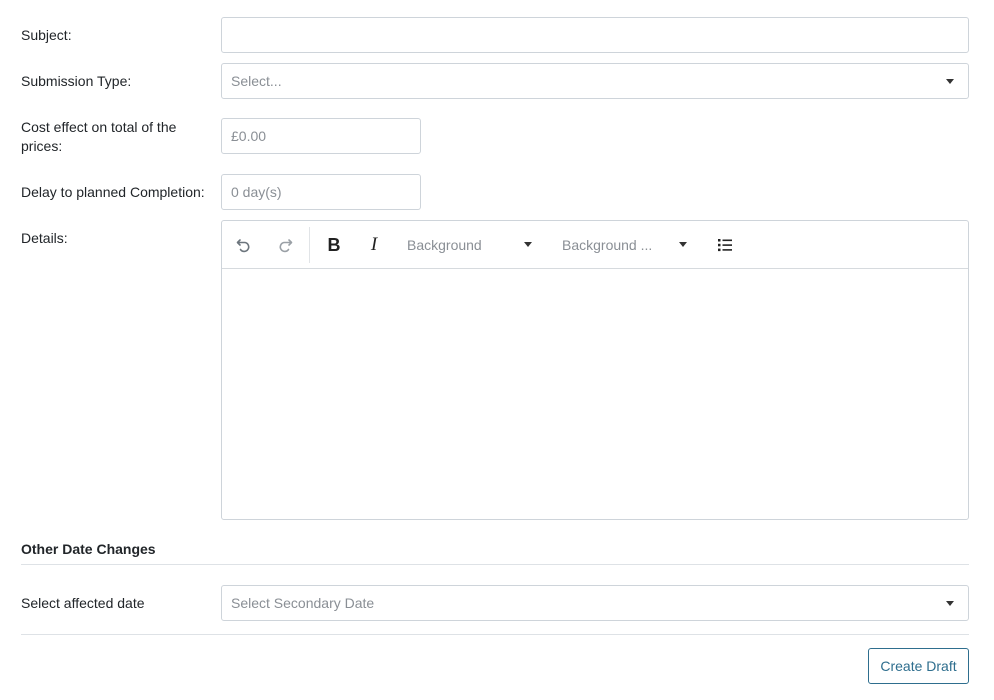  What do you see at coordinates (321, 136) in the screenshot?
I see `cost-effect-input: £0.00` at bounding box center [321, 136].